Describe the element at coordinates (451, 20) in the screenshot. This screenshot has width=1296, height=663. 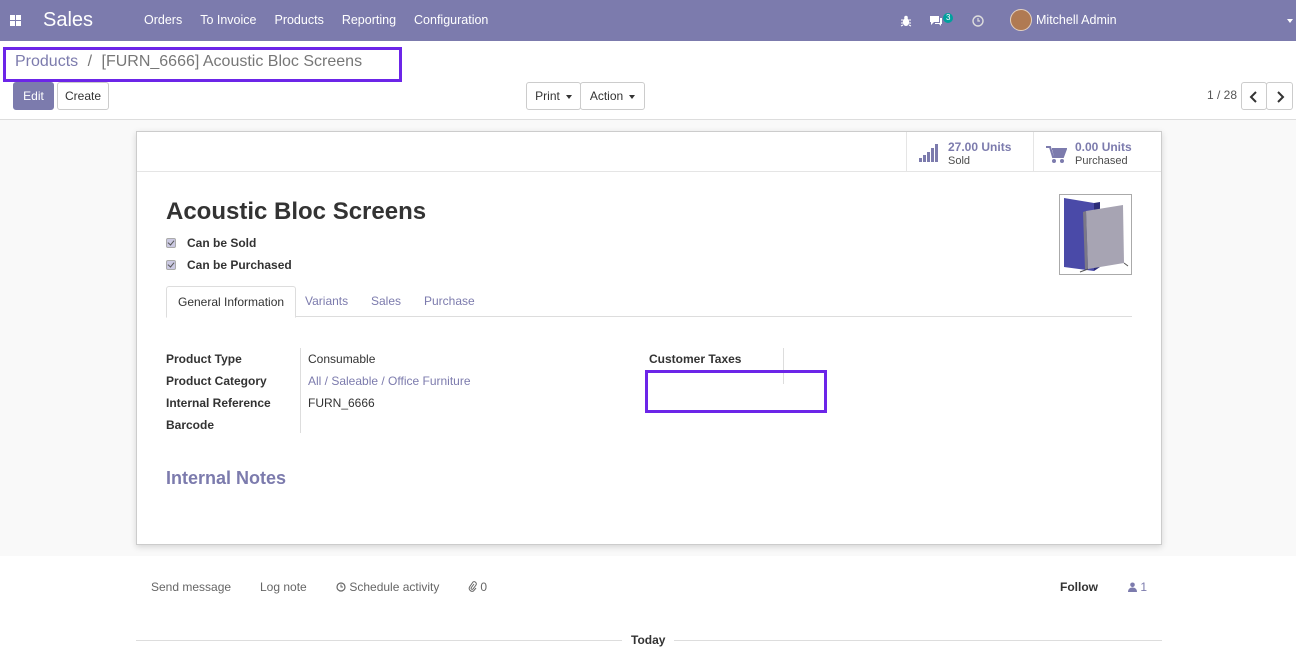
I see `menu-configuration: Configuration` at that location.